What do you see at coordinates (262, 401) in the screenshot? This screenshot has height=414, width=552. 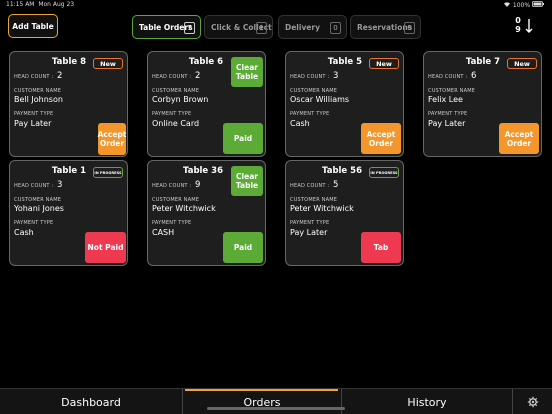 I see `nav-orders: Orders` at bounding box center [262, 401].